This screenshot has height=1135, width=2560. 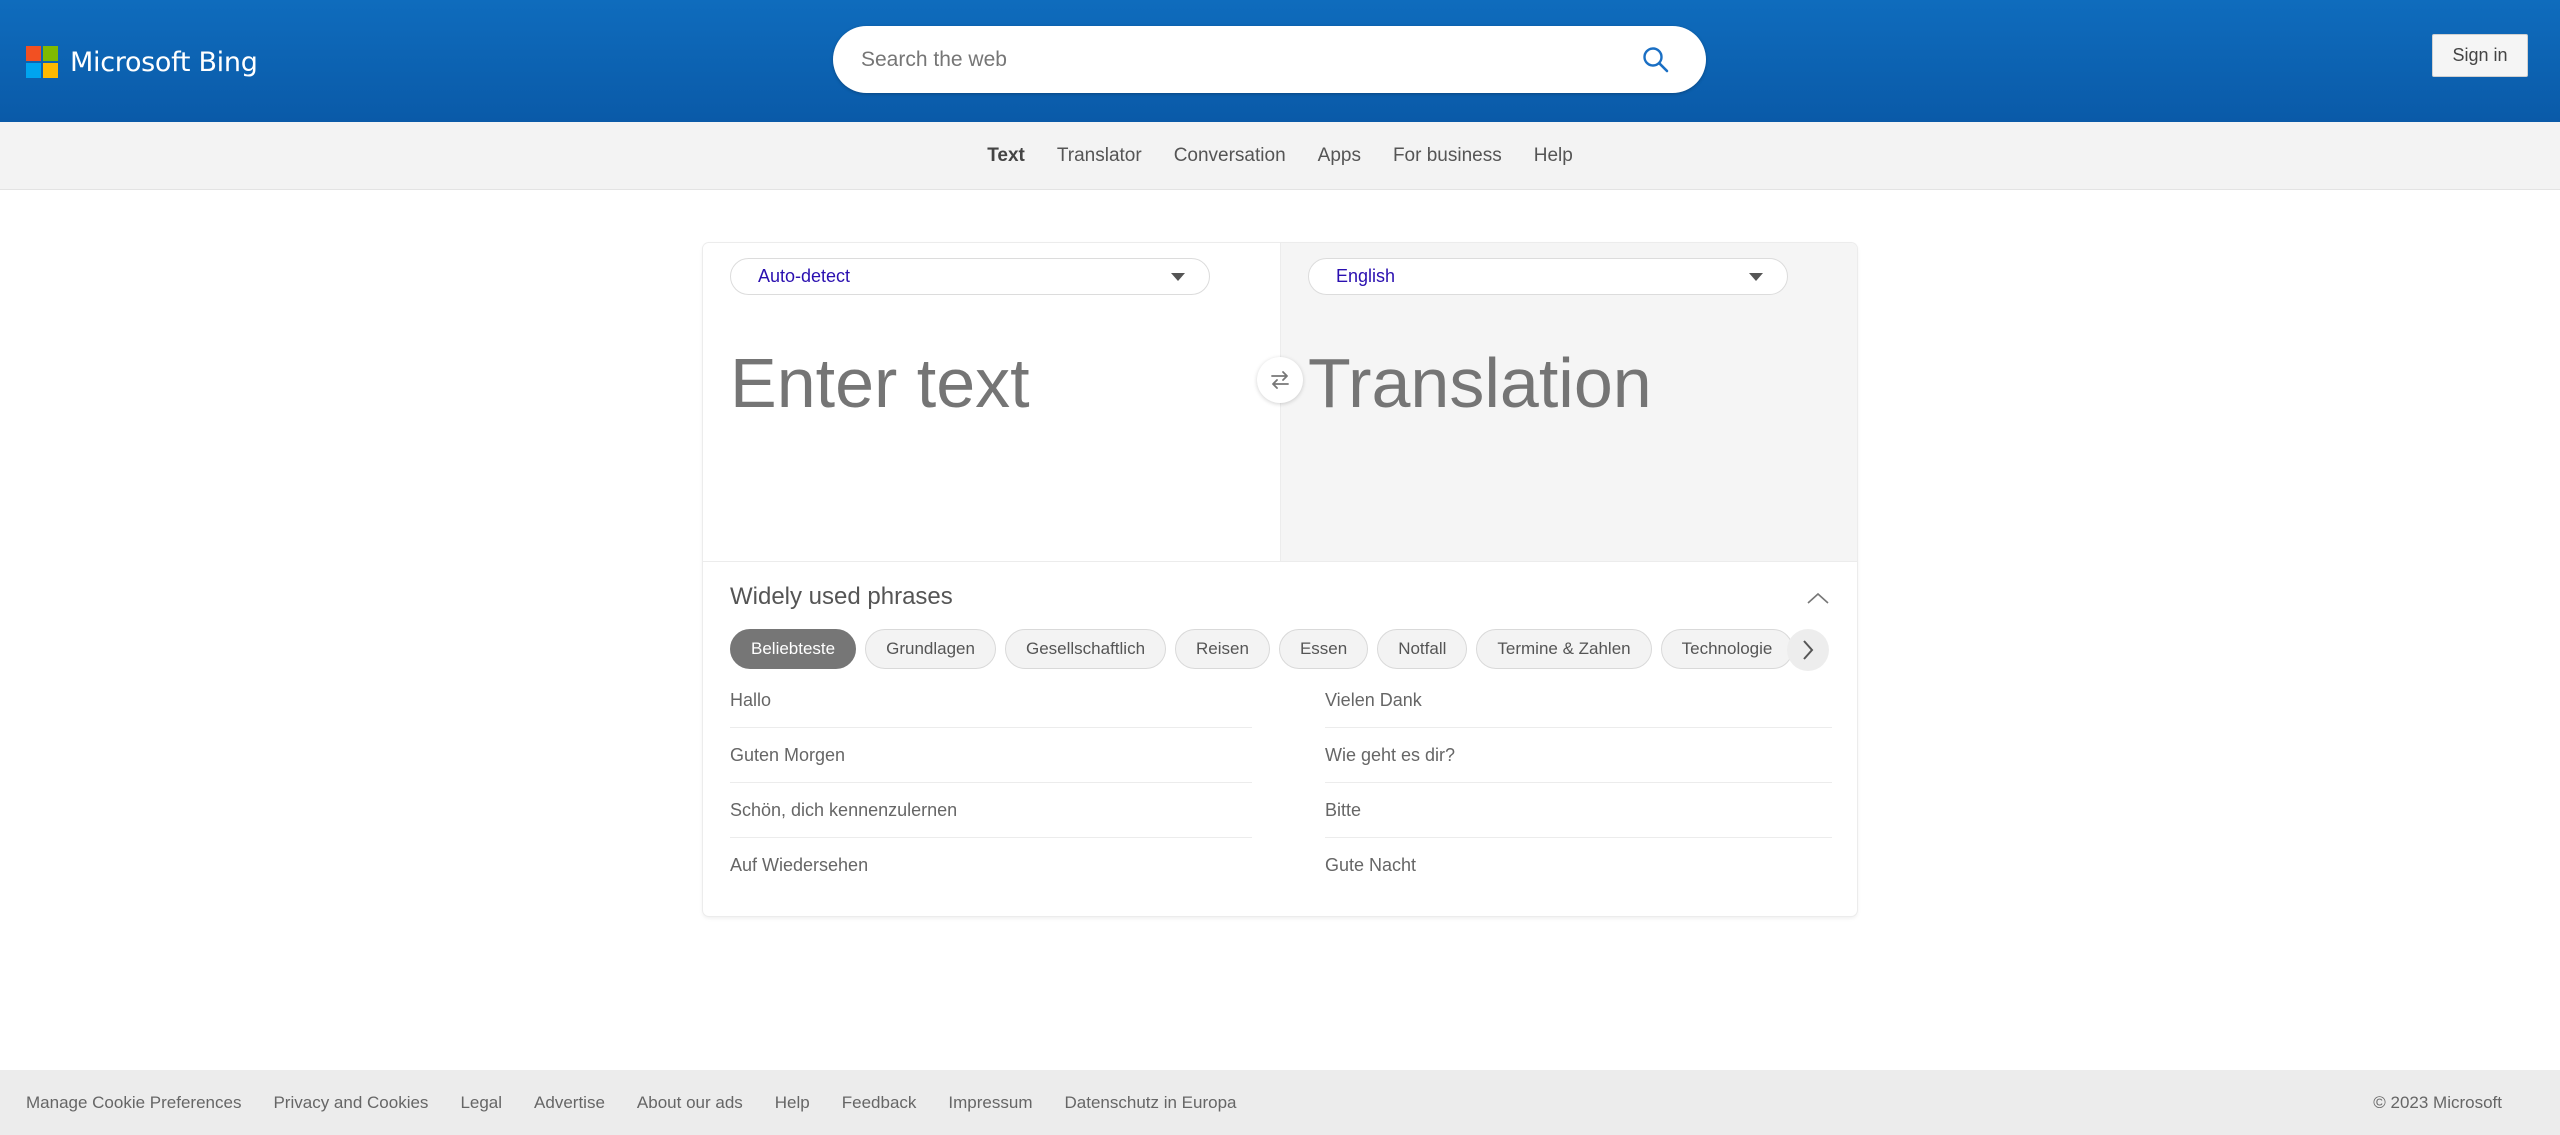 What do you see at coordinates (1006, 156) in the screenshot?
I see `nav-tab-text: Text` at bounding box center [1006, 156].